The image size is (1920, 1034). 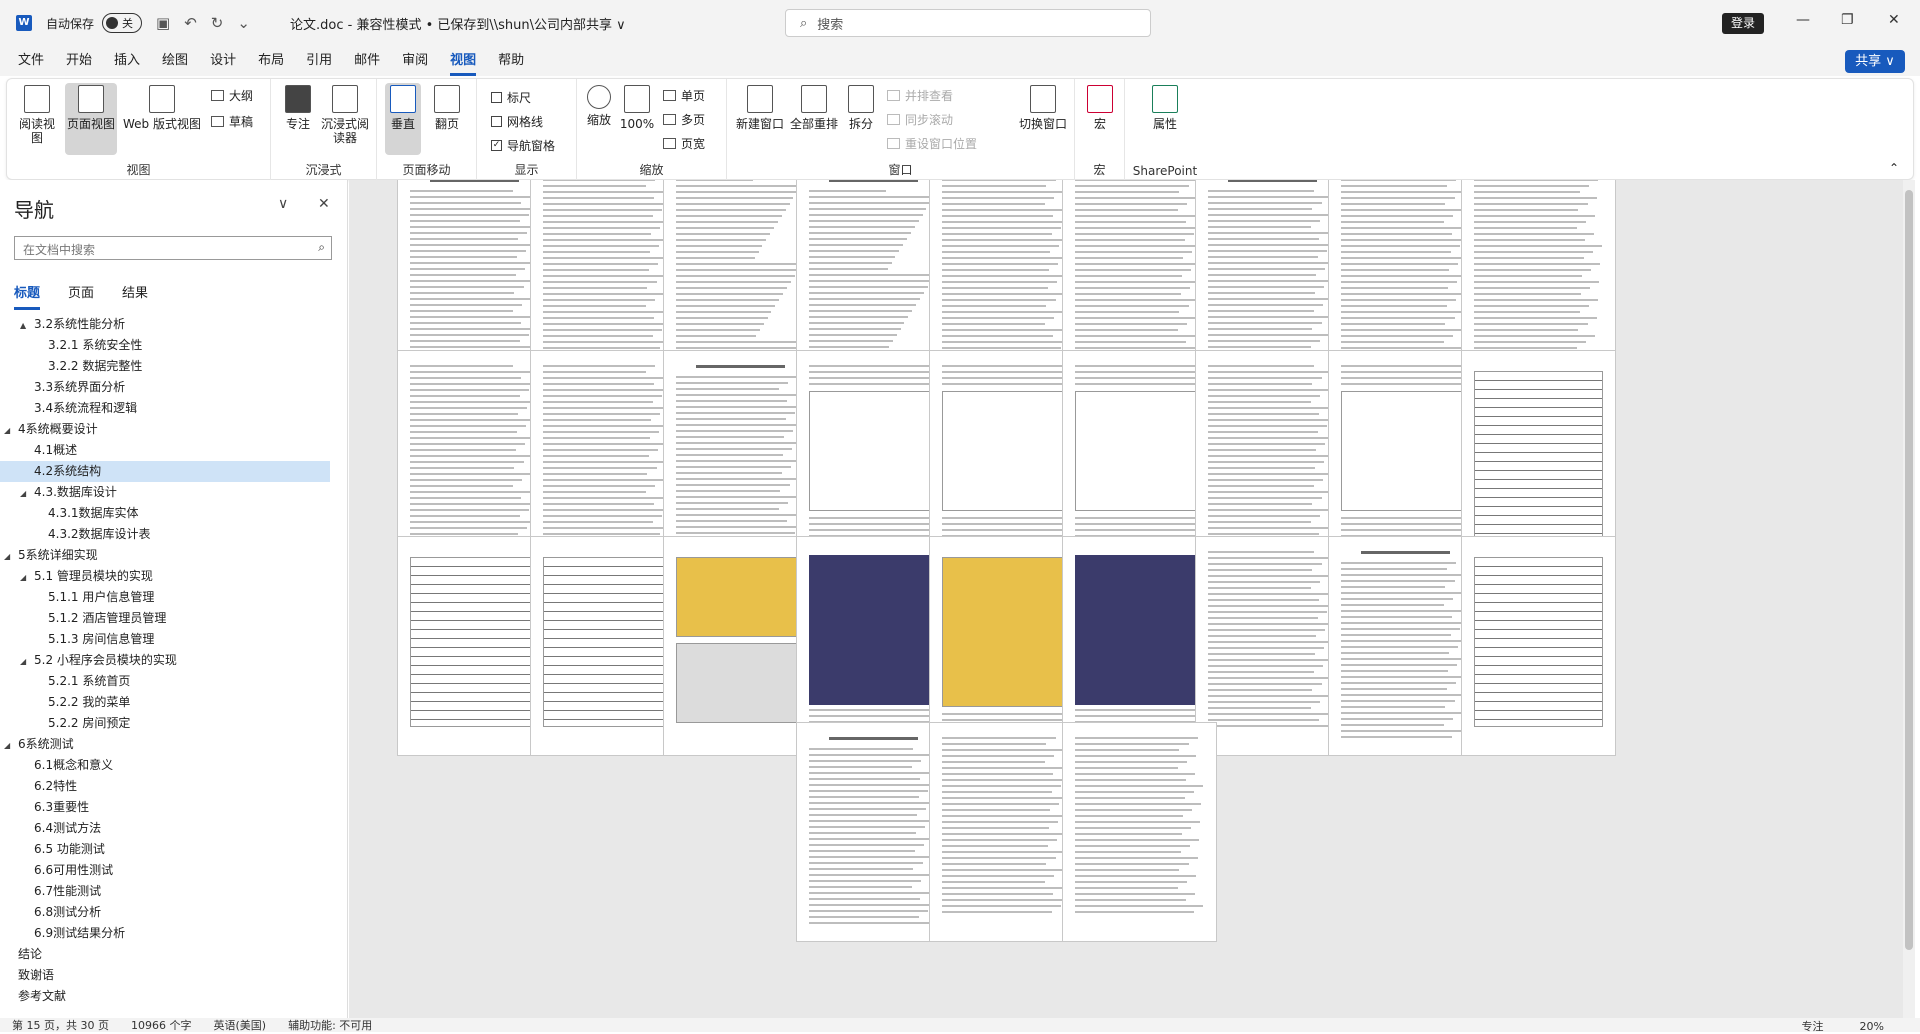 What do you see at coordinates (345, 115) in the screenshot?
I see `immersive-reader-button: 沉浸式阅读器` at bounding box center [345, 115].